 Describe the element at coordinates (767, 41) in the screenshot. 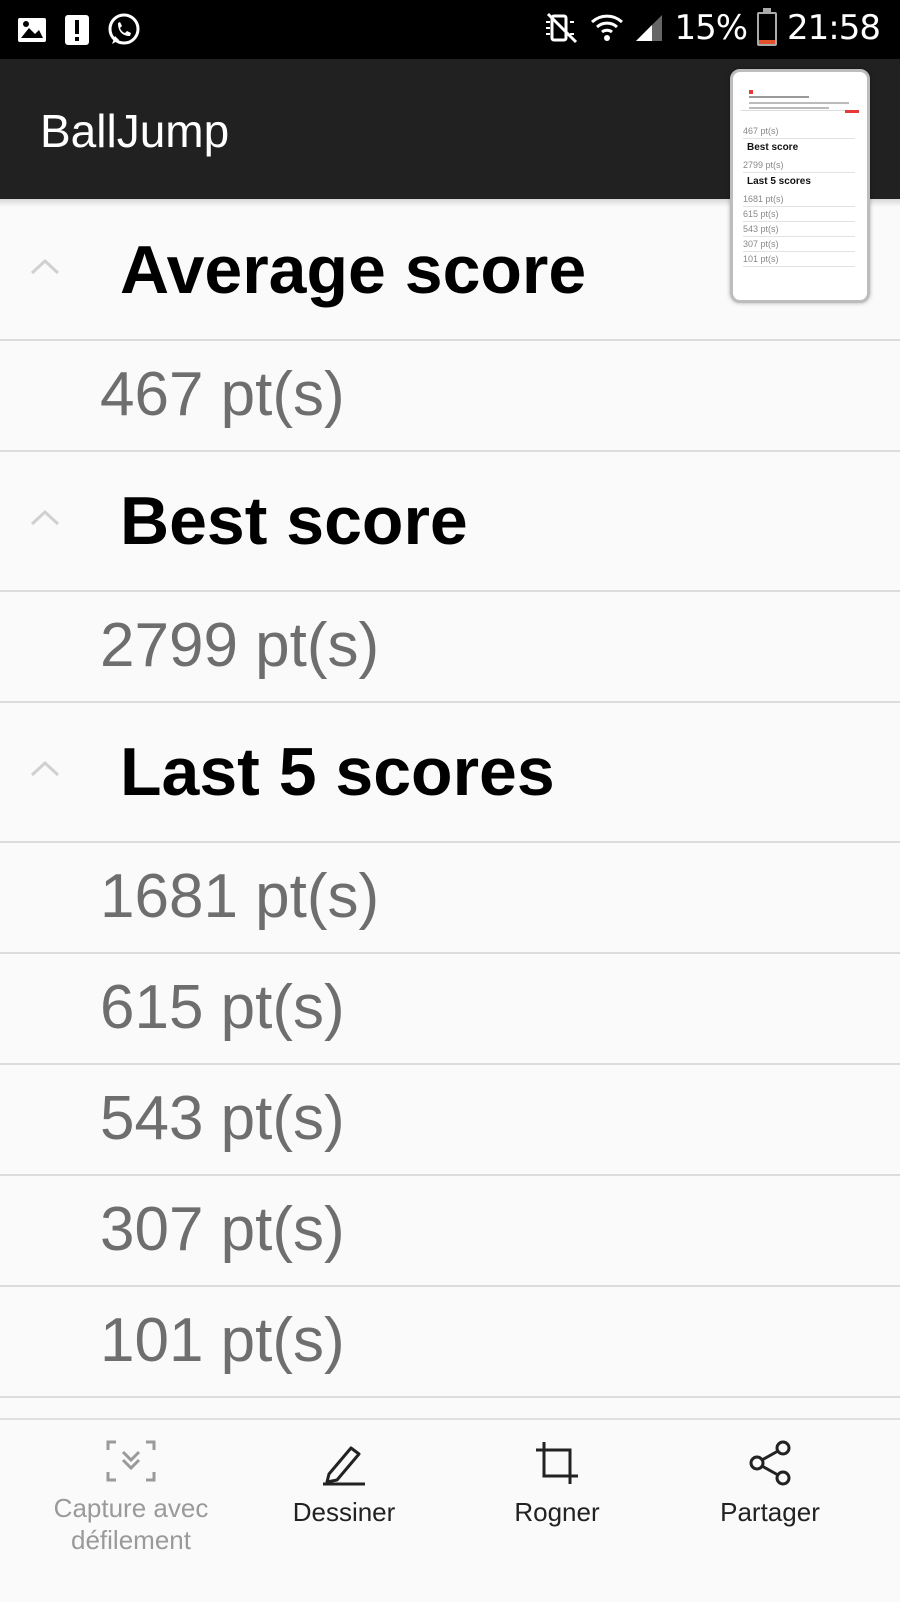

I see `battery-level` at that location.